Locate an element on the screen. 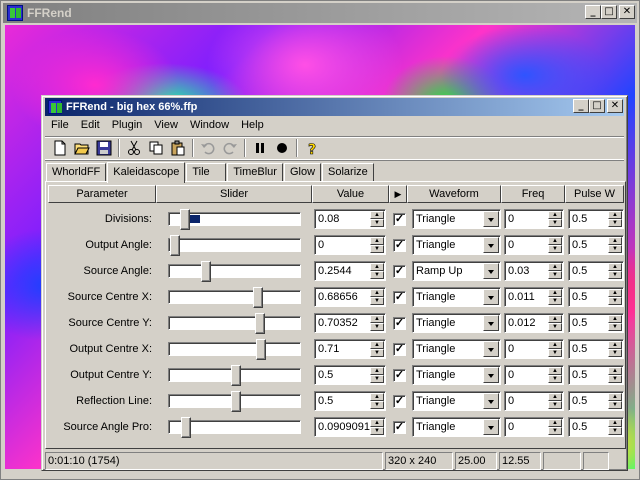 The image size is (640, 480). header-waveform: Waveform is located at coordinates (454, 194).